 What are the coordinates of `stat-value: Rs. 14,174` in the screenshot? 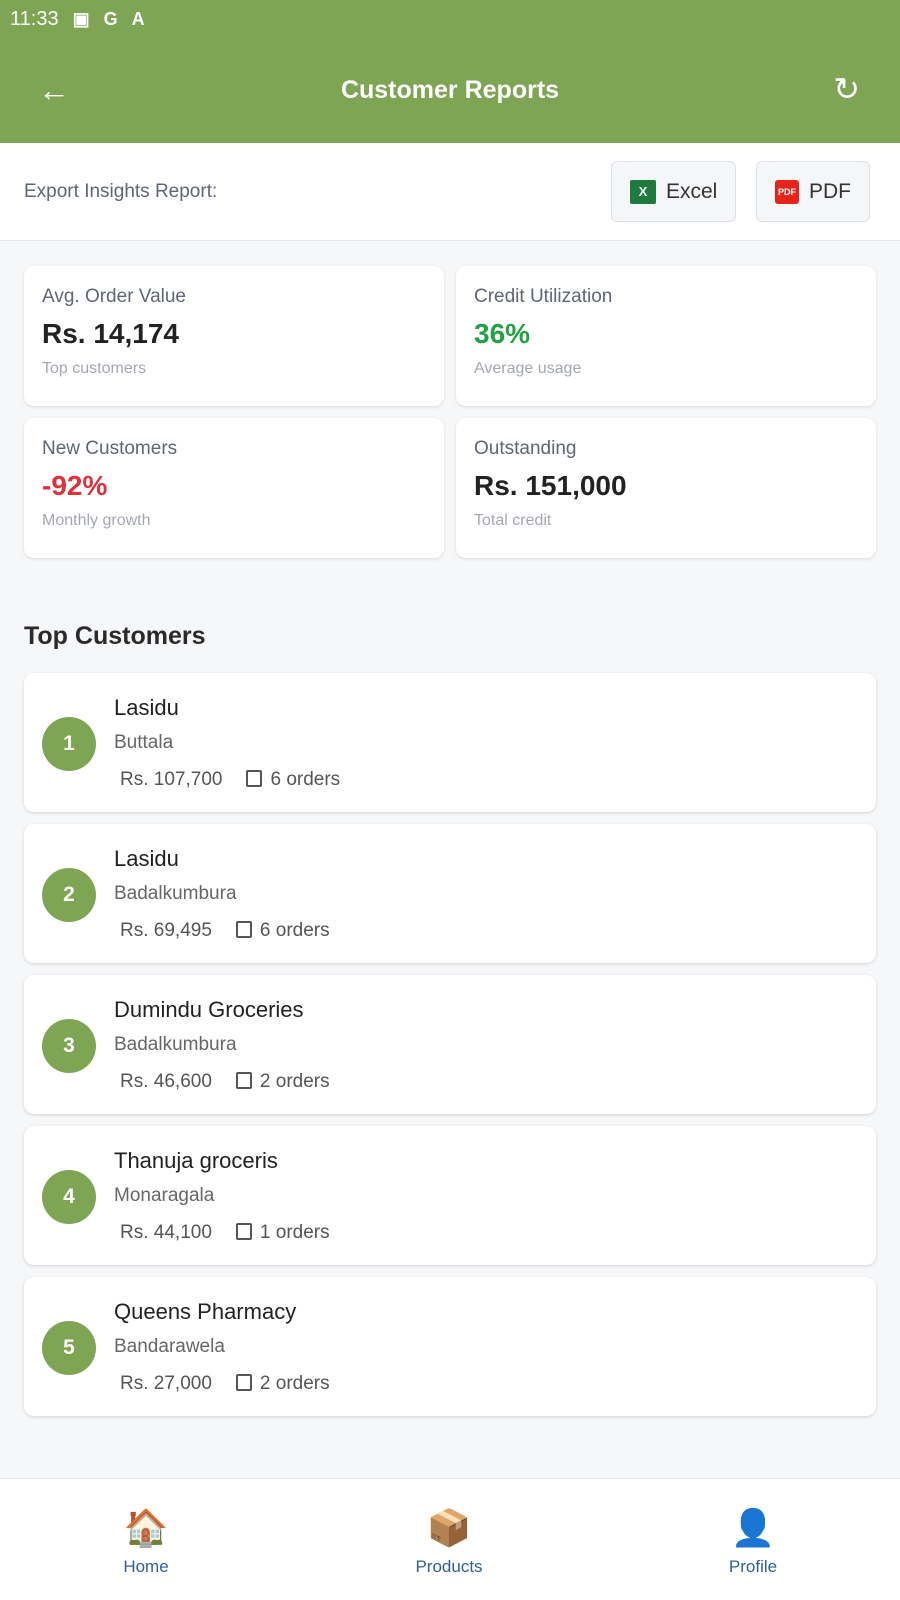 It's located at (110, 333).